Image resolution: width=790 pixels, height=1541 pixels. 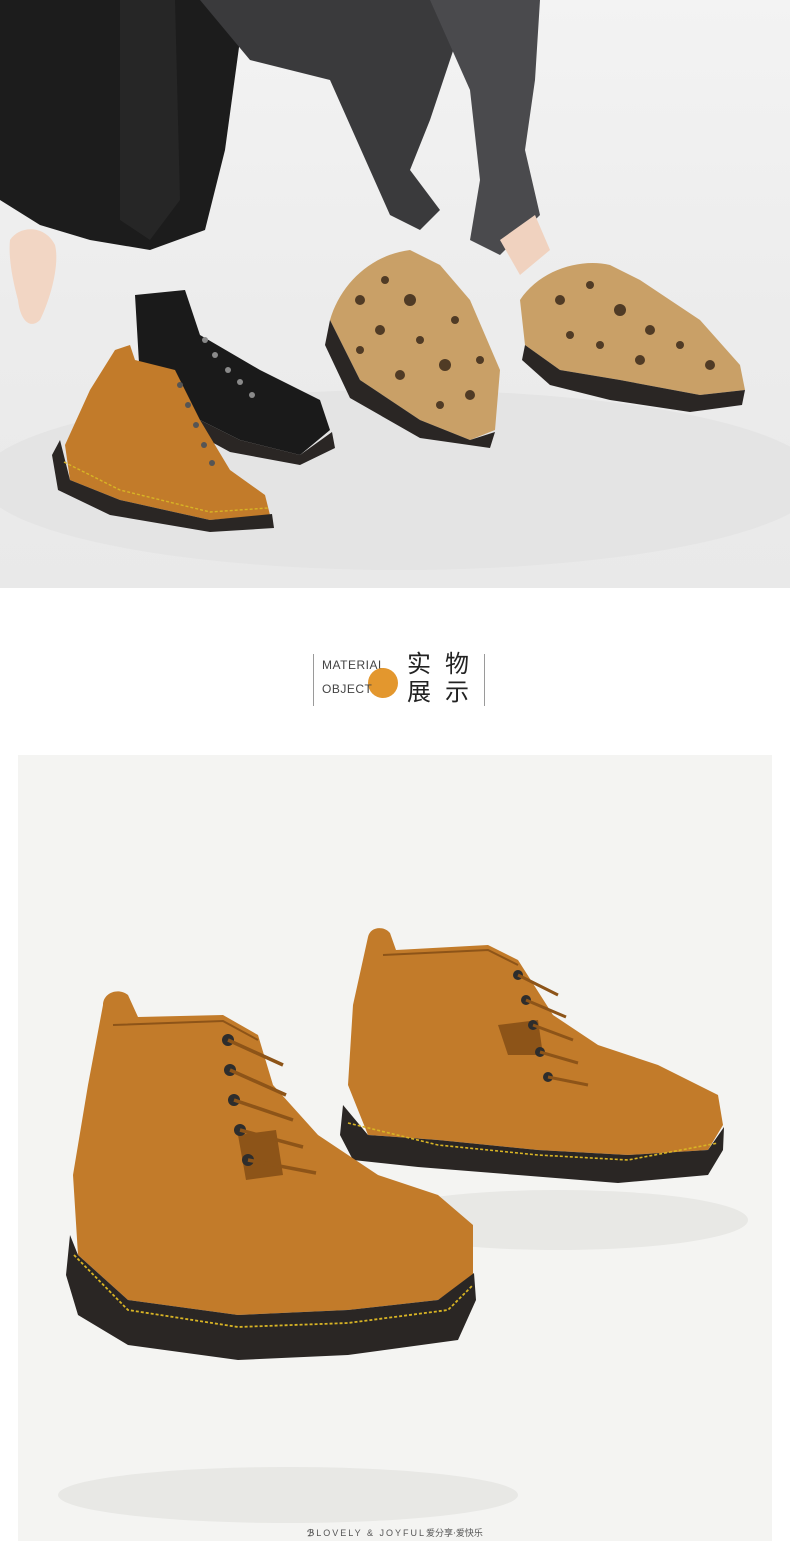 What do you see at coordinates (311, 1533) in the screenshot?
I see `brand-logo-icon: ℬ` at bounding box center [311, 1533].